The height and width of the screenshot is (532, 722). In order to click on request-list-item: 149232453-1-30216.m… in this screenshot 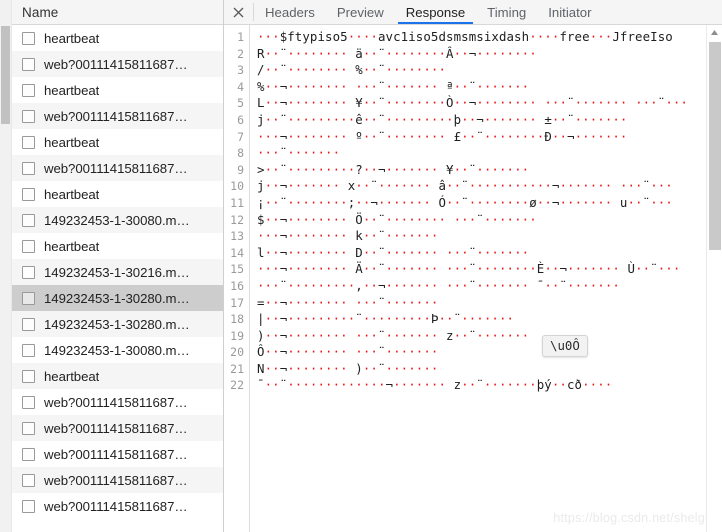, I will do `click(117, 272)`.